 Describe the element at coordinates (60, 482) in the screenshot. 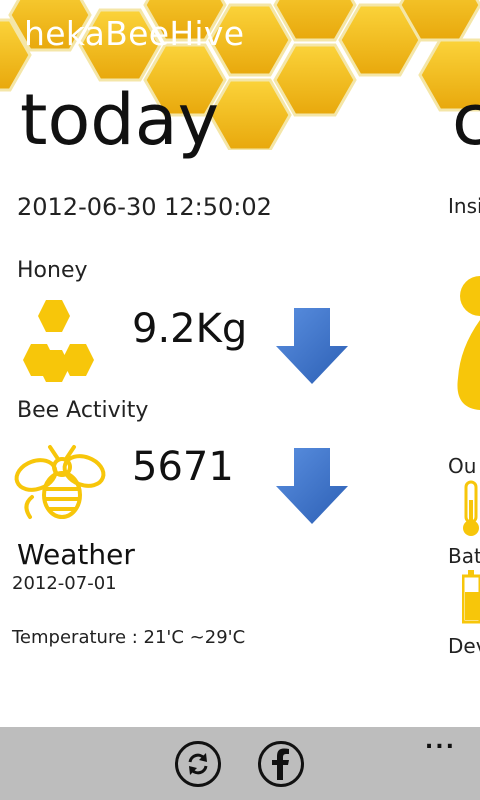

I see `bee-icon` at that location.